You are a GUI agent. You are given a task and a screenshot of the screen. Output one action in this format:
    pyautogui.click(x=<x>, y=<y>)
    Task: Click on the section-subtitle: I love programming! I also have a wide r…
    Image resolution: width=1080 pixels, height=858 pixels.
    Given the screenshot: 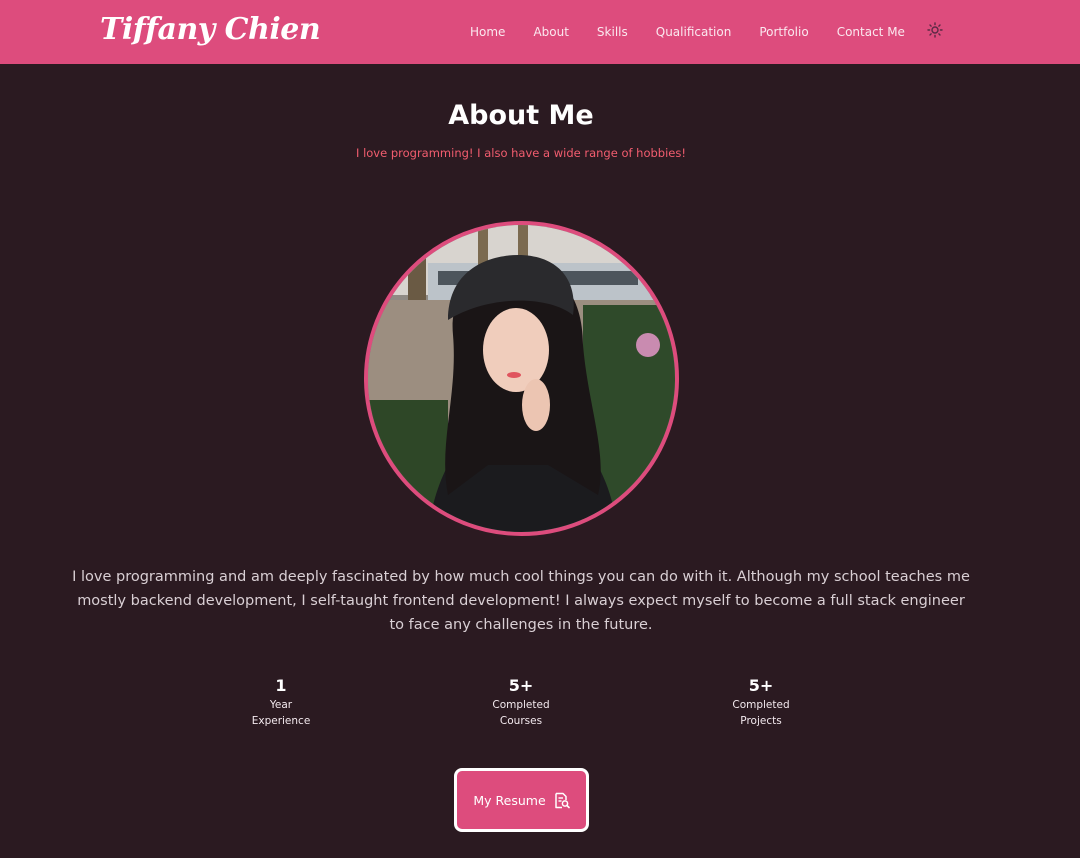 What is the action you would take?
    pyautogui.click(x=521, y=153)
    